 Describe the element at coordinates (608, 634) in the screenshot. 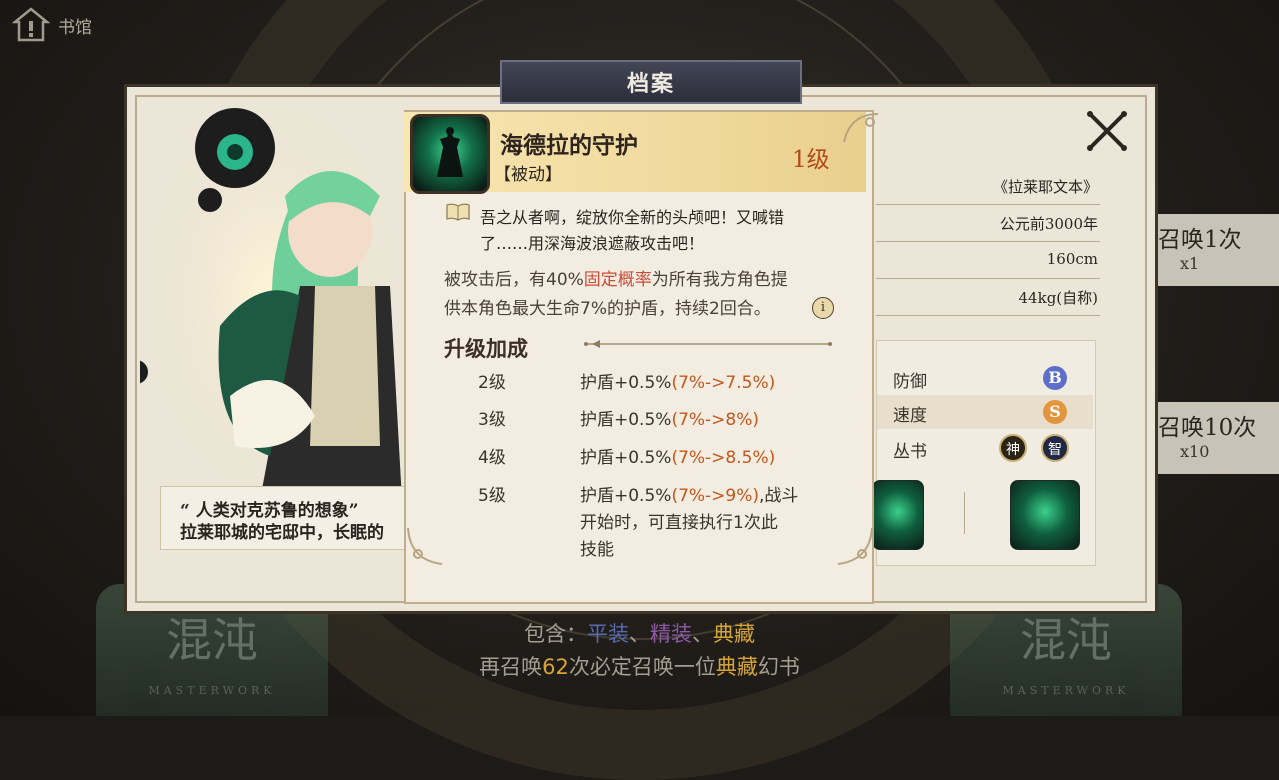

I see `paperback-label: 平装` at that location.